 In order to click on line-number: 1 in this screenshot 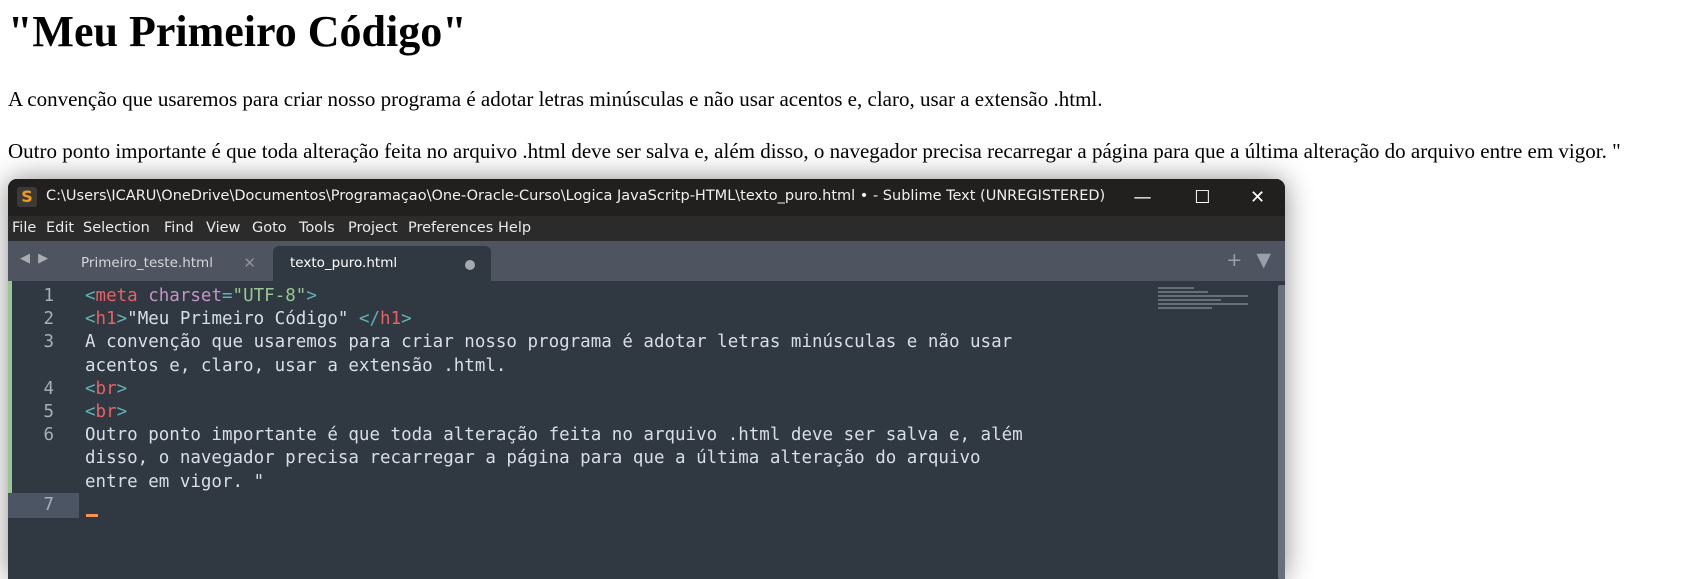, I will do `click(48, 296)`.